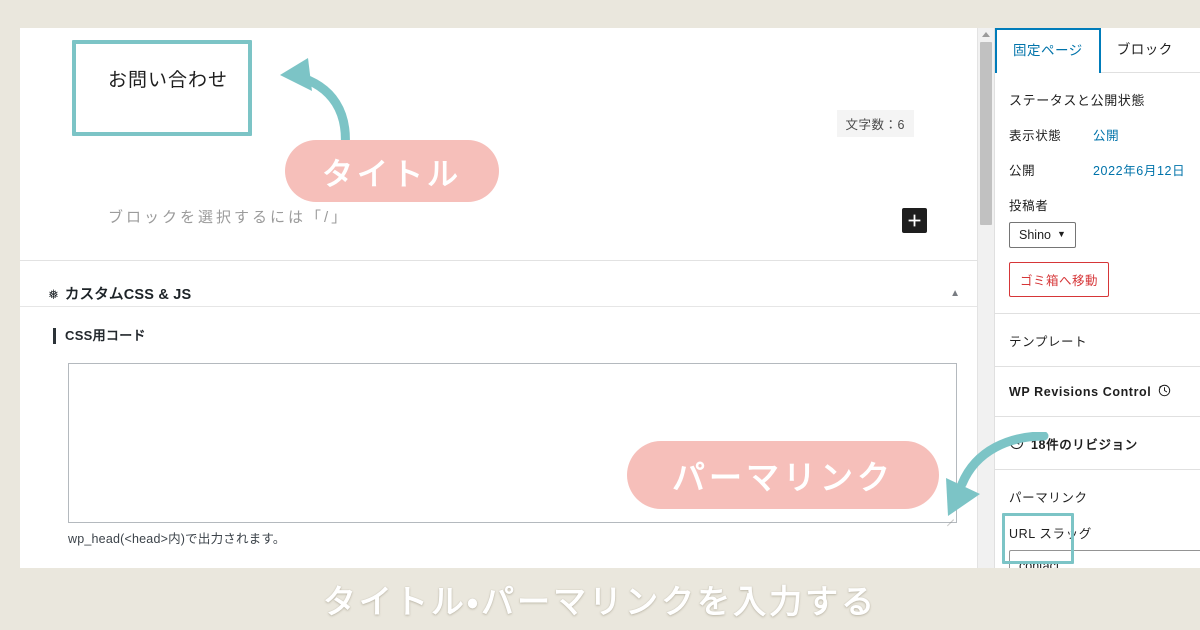 The width and height of the screenshot is (1200, 630). What do you see at coordinates (986, 133) in the screenshot?
I see `scrollbar-thumb` at bounding box center [986, 133].